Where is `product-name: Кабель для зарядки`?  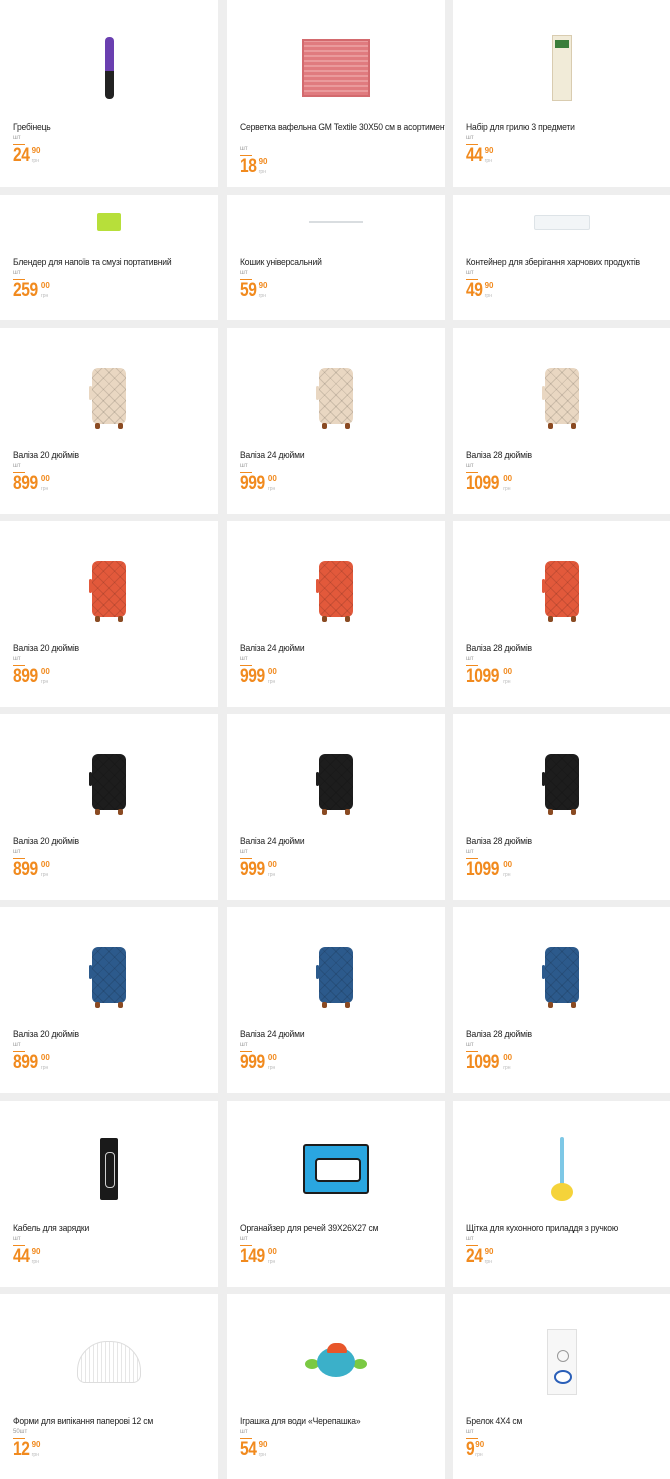 product-name: Кабель для зарядки is located at coordinates (115, 1228).